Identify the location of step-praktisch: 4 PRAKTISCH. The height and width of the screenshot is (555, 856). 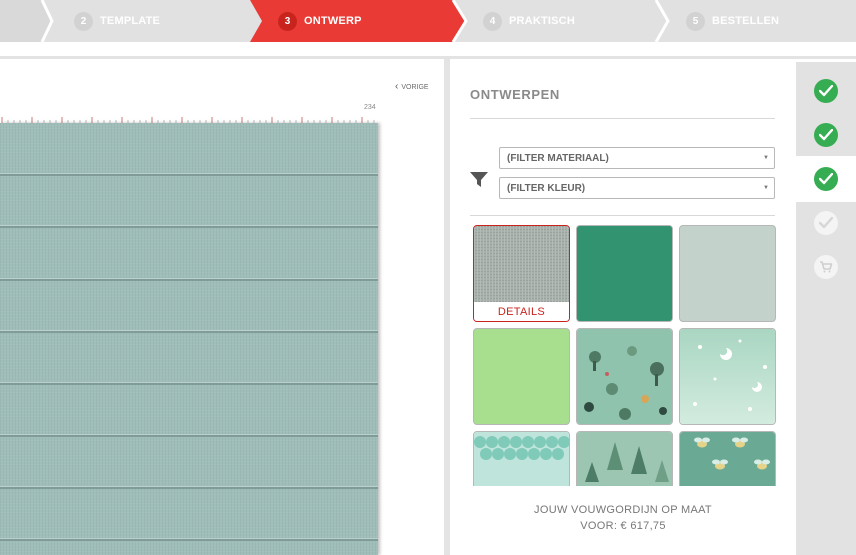
(529, 21).